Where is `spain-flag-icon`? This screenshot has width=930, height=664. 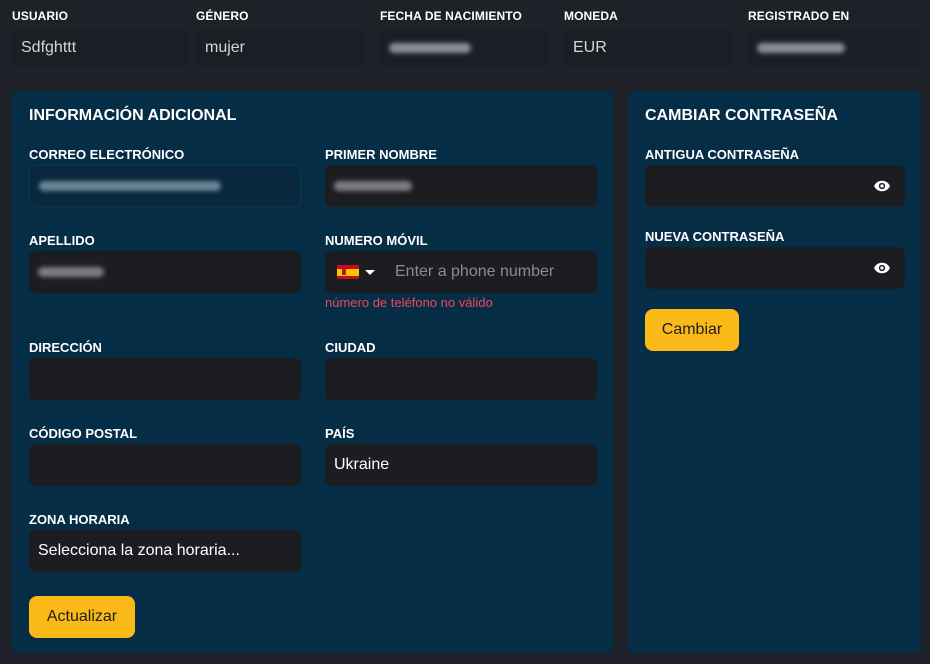
spain-flag-icon is located at coordinates (348, 272).